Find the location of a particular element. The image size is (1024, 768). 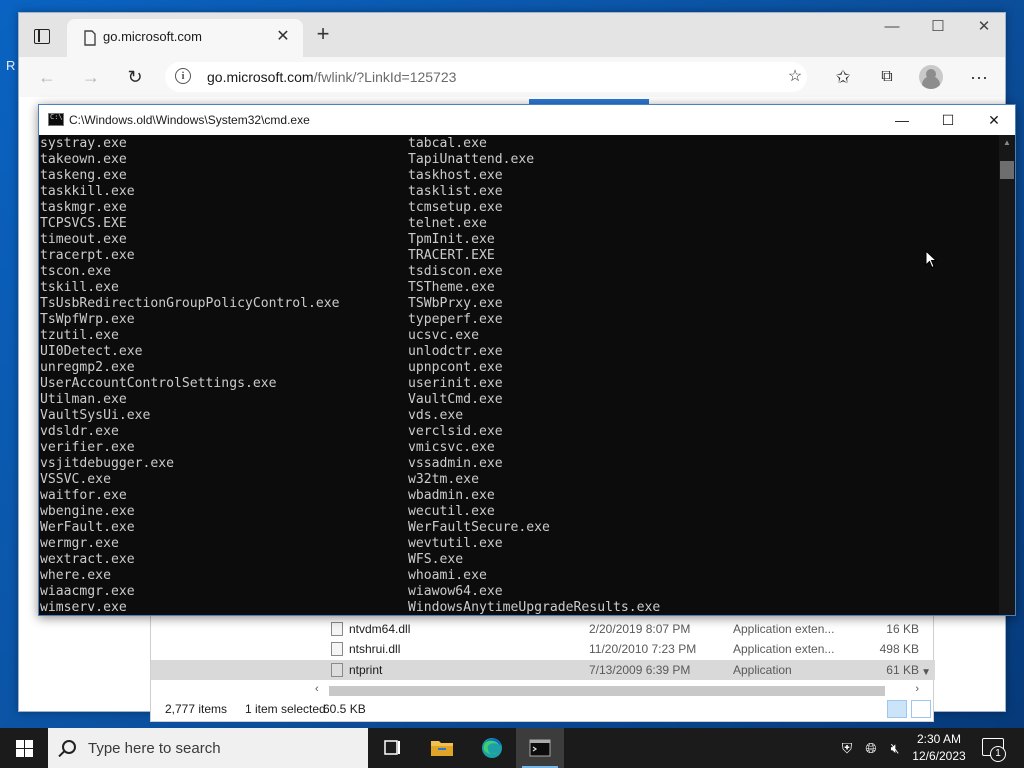

file-explorer-icon is located at coordinates (442, 748).